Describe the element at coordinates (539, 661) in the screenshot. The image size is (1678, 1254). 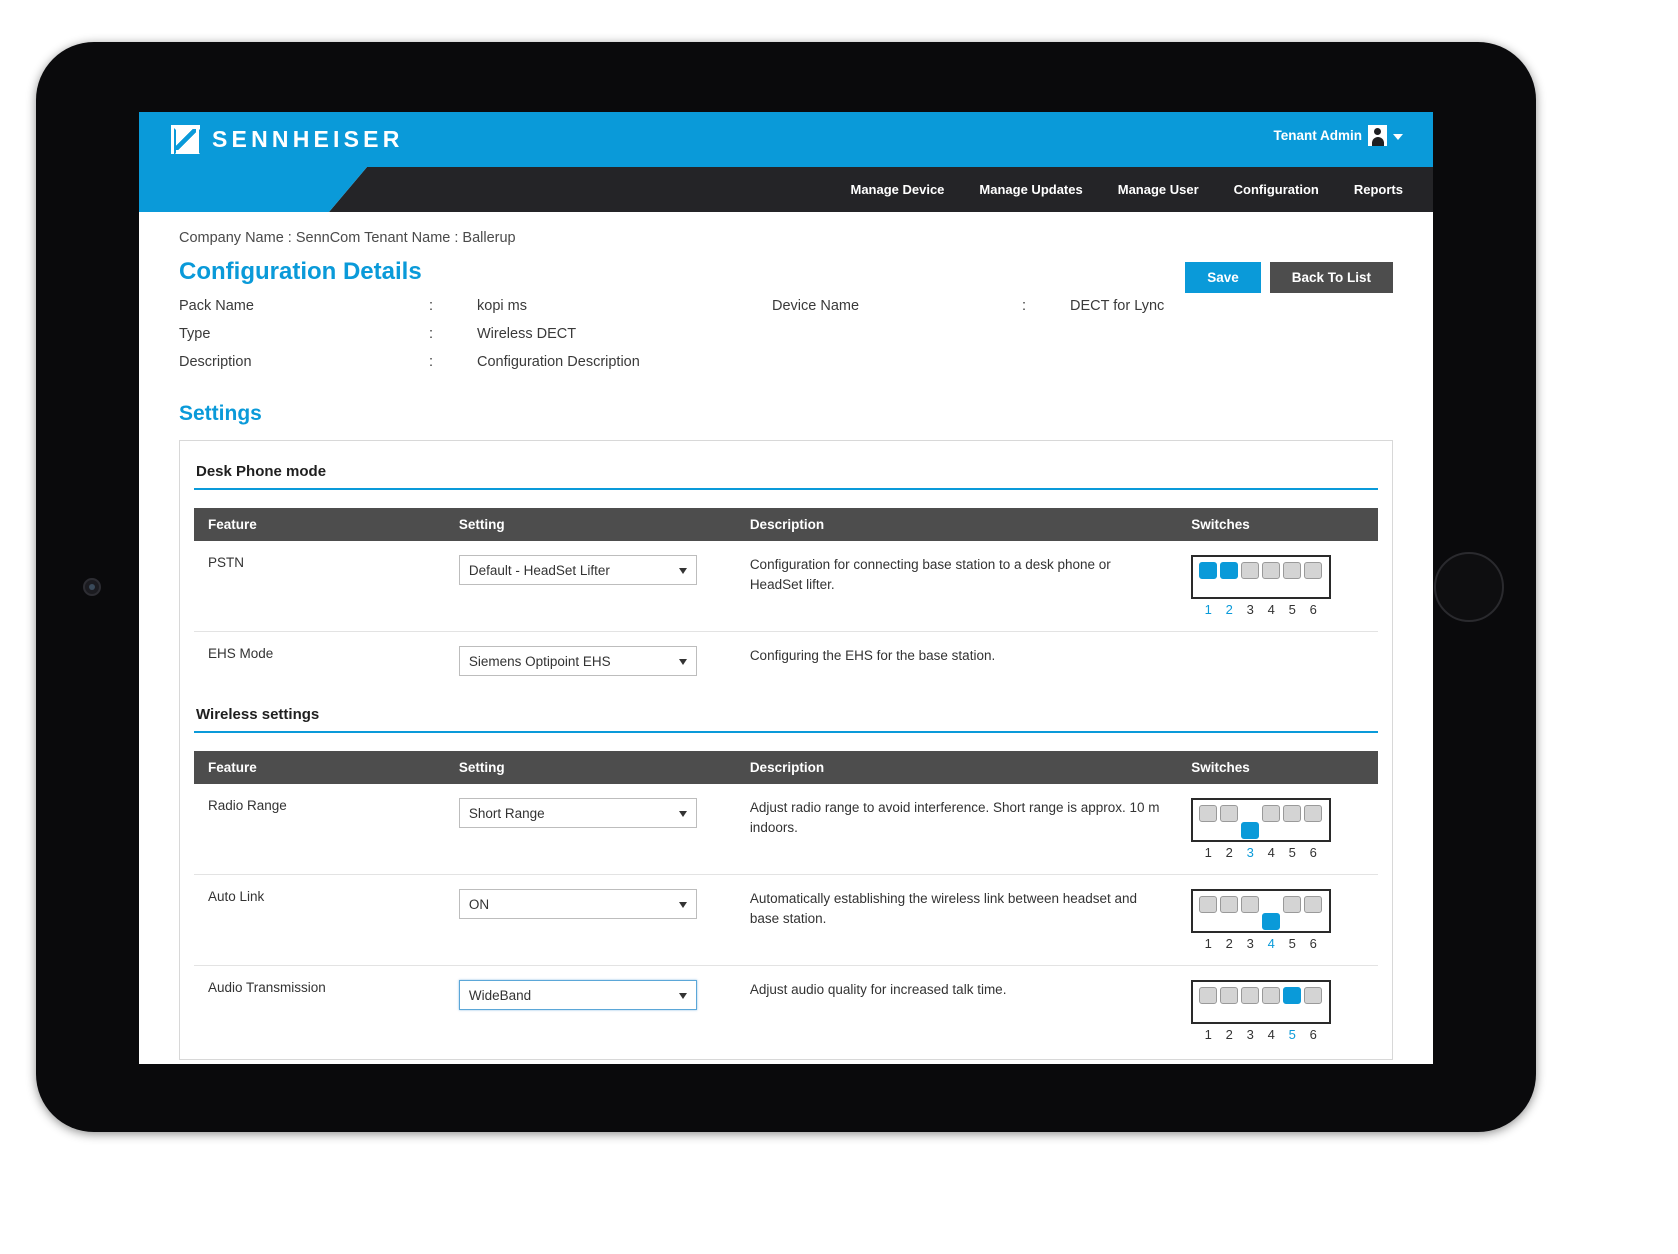
I see `setting-dropdown-value: Siemens Optipoint EHS` at that location.